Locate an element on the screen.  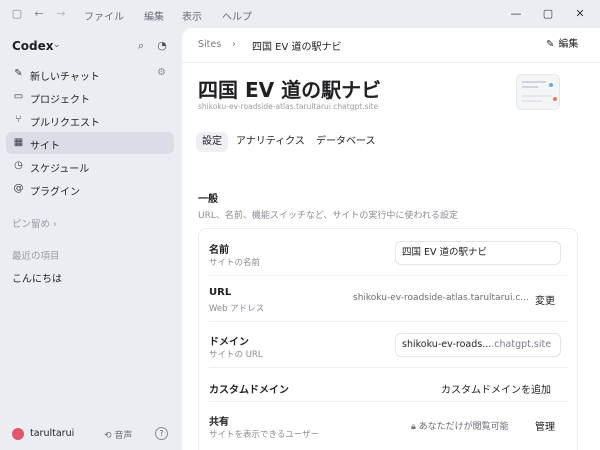
user-name: tarultarui is located at coordinates (52, 433).